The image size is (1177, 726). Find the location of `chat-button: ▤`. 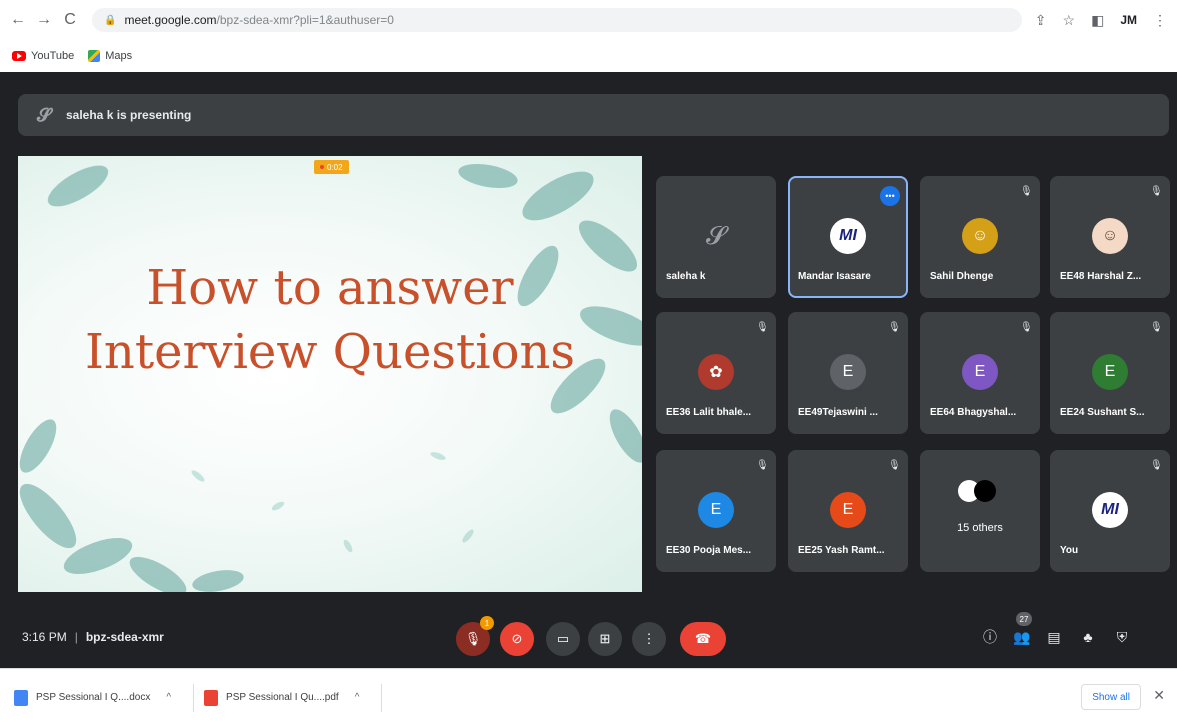

chat-button: ▤ is located at coordinates (1054, 637).